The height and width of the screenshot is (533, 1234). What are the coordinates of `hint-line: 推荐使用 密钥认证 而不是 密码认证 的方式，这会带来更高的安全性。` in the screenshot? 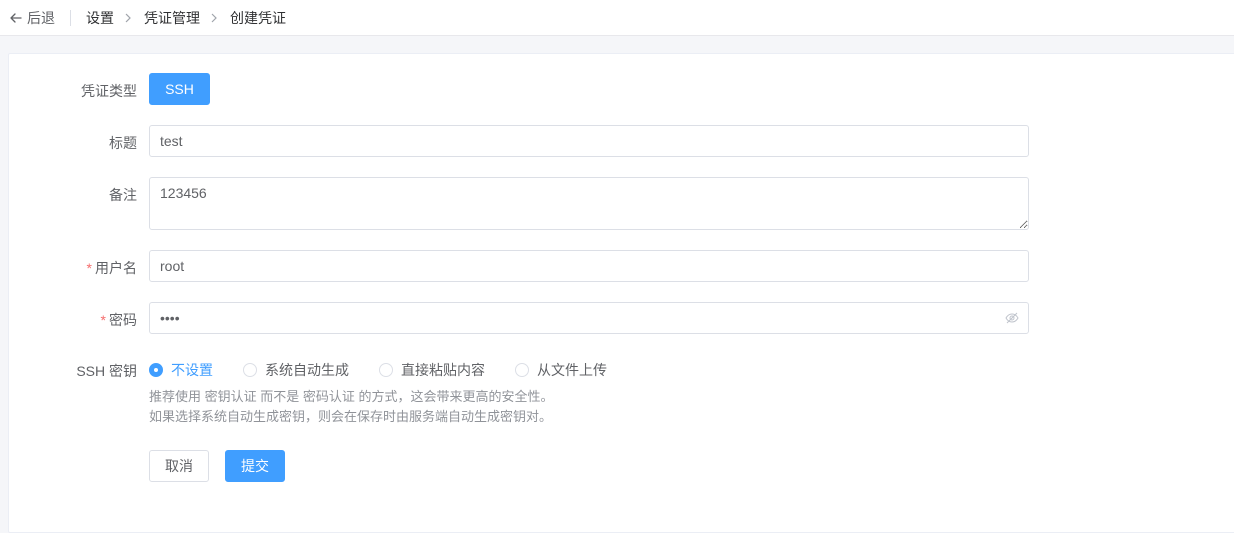 It's located at (351, 396).